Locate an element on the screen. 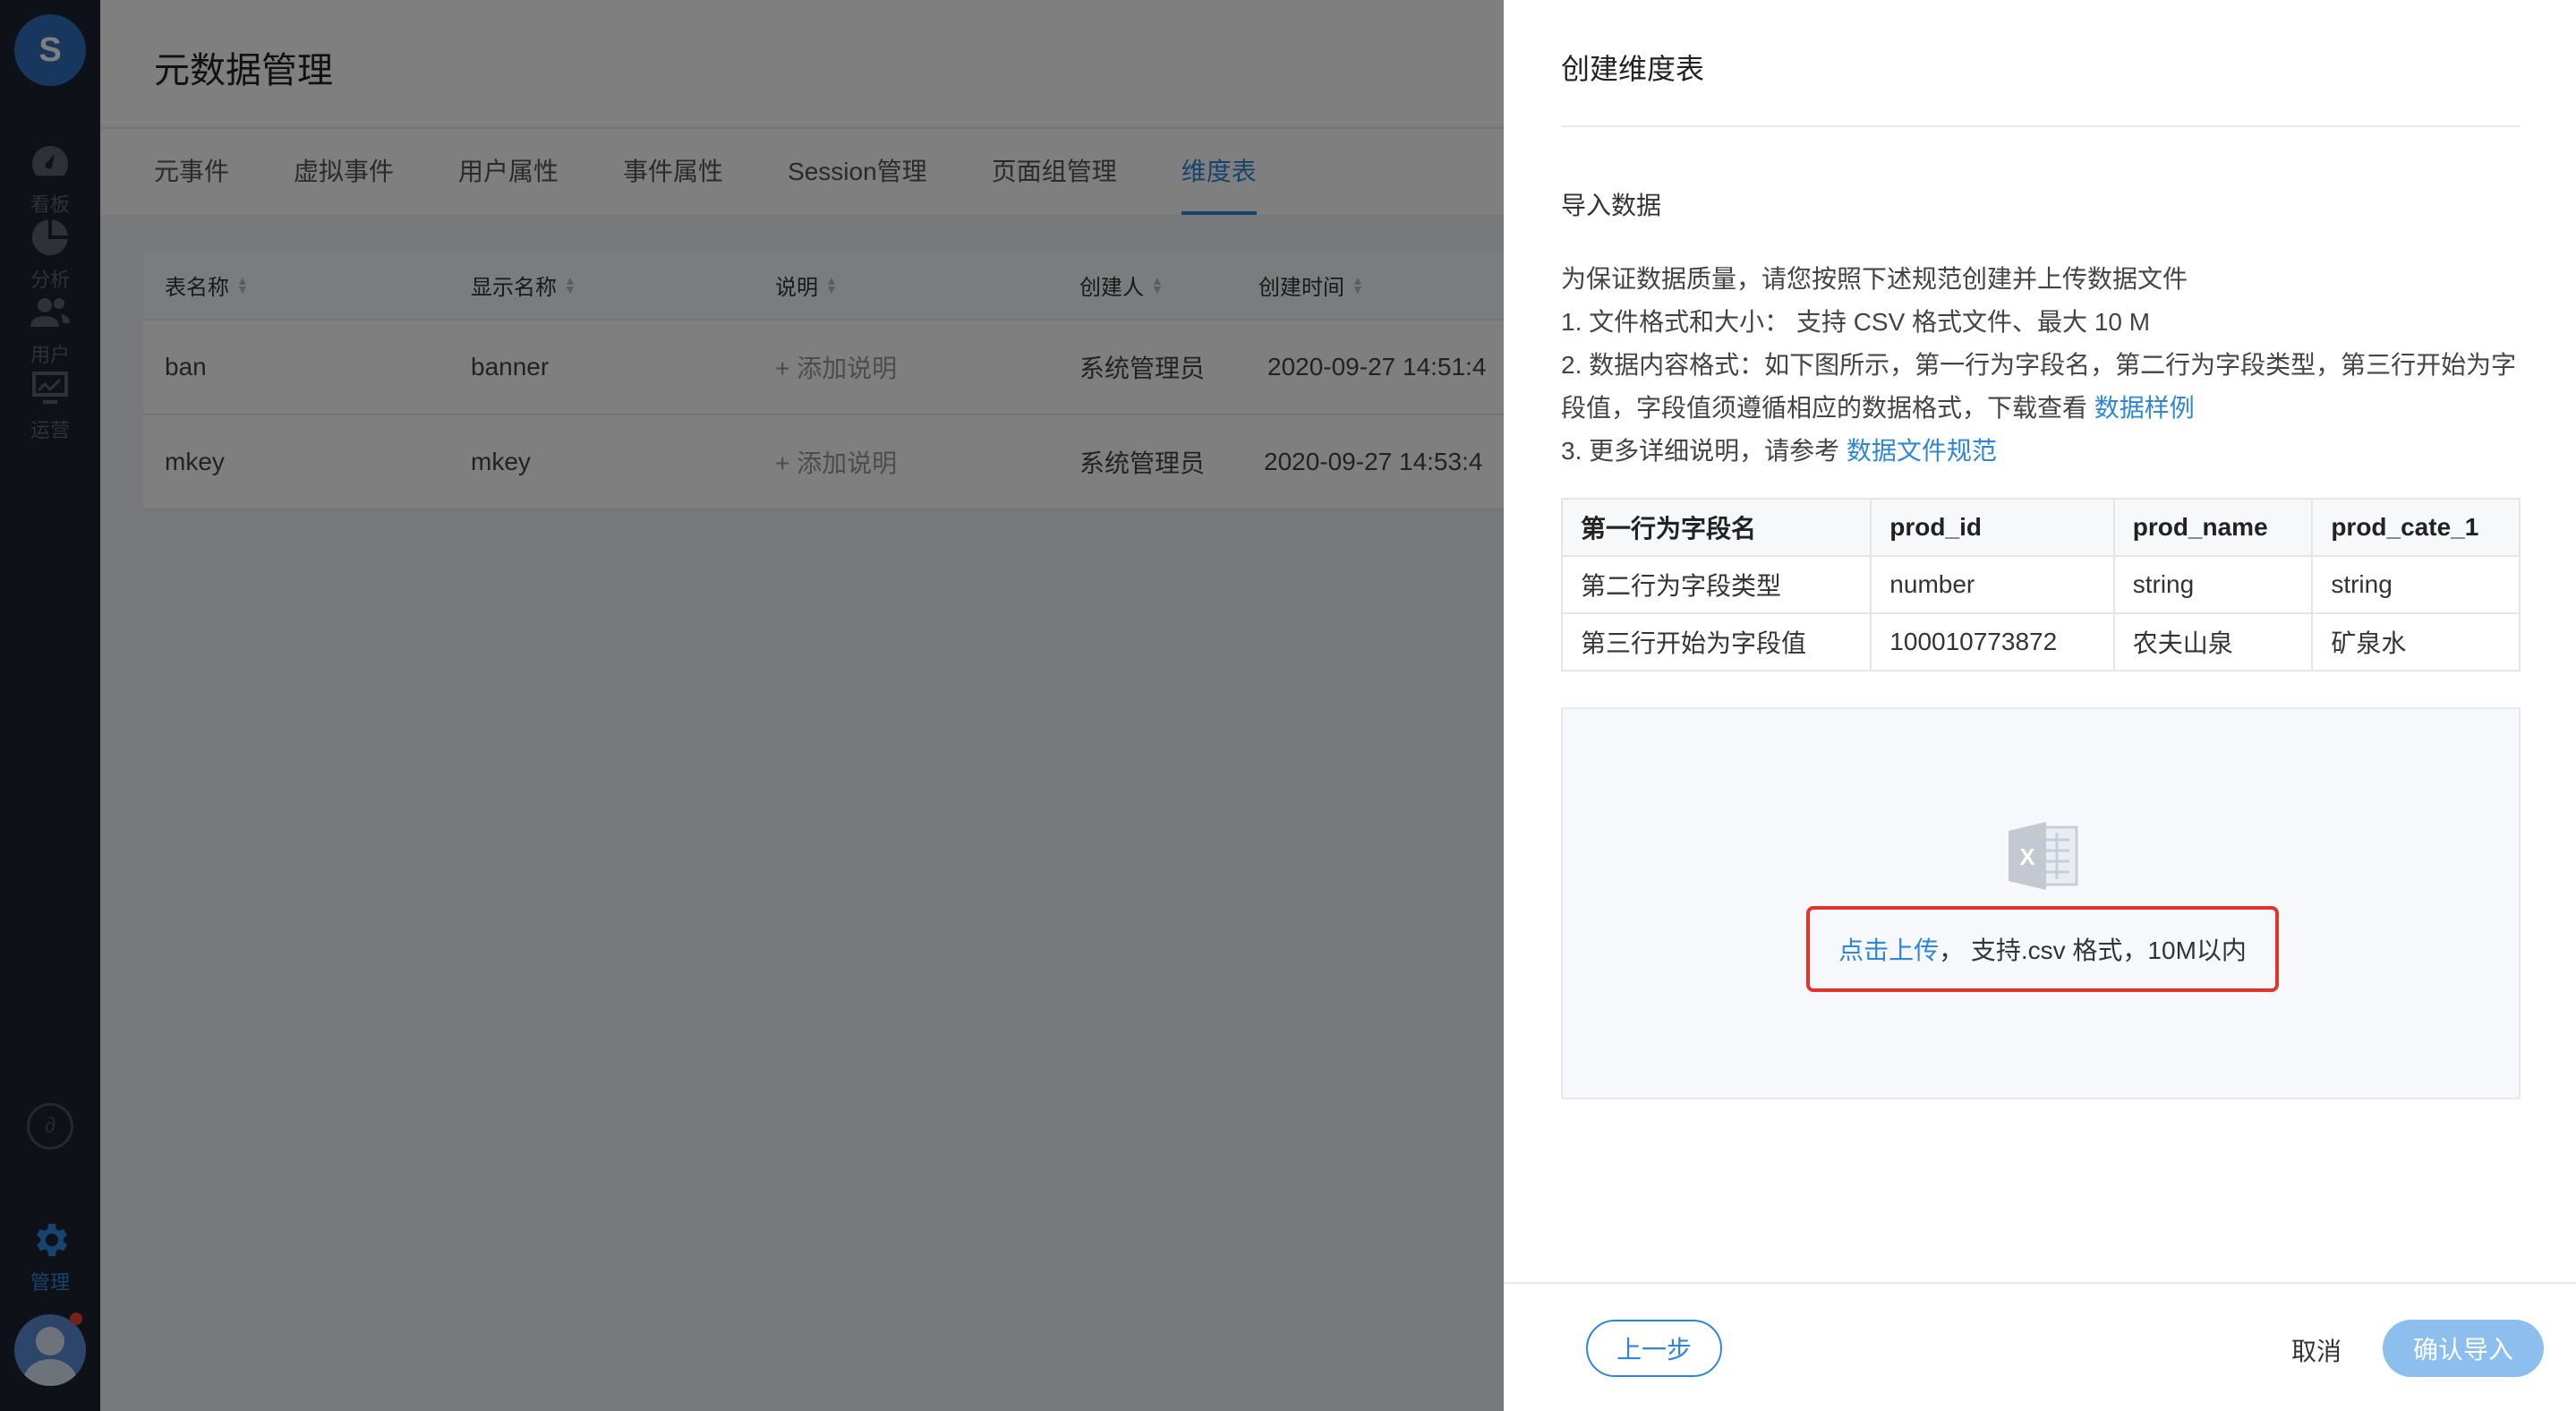  drawer-title: 创建维度表 is located at coordinates (1633, 69).